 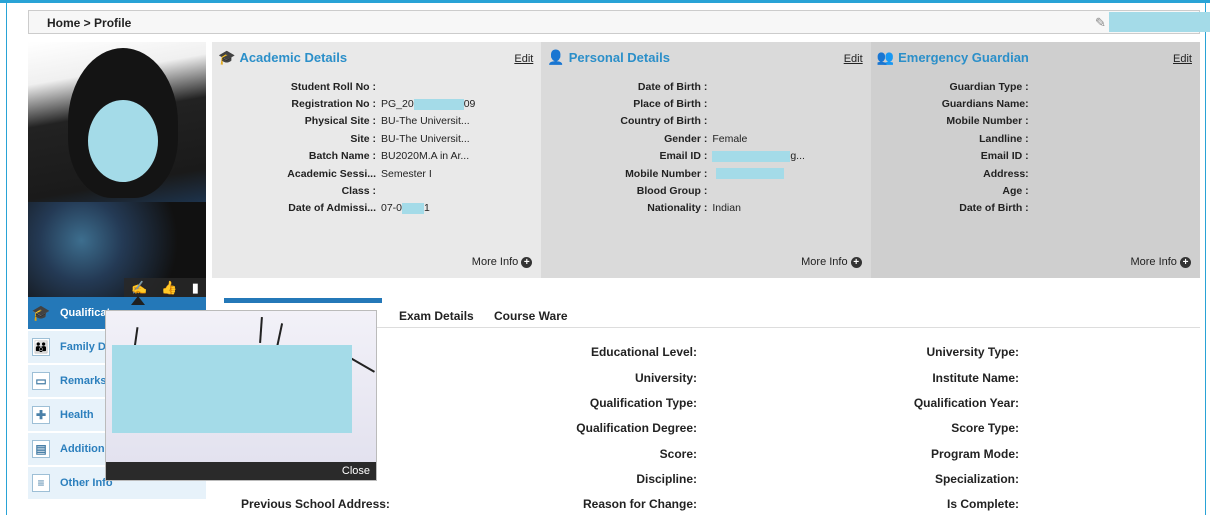 I want to click on previous-school-address-label: Previous School Address:, so click(x=315, y=504).